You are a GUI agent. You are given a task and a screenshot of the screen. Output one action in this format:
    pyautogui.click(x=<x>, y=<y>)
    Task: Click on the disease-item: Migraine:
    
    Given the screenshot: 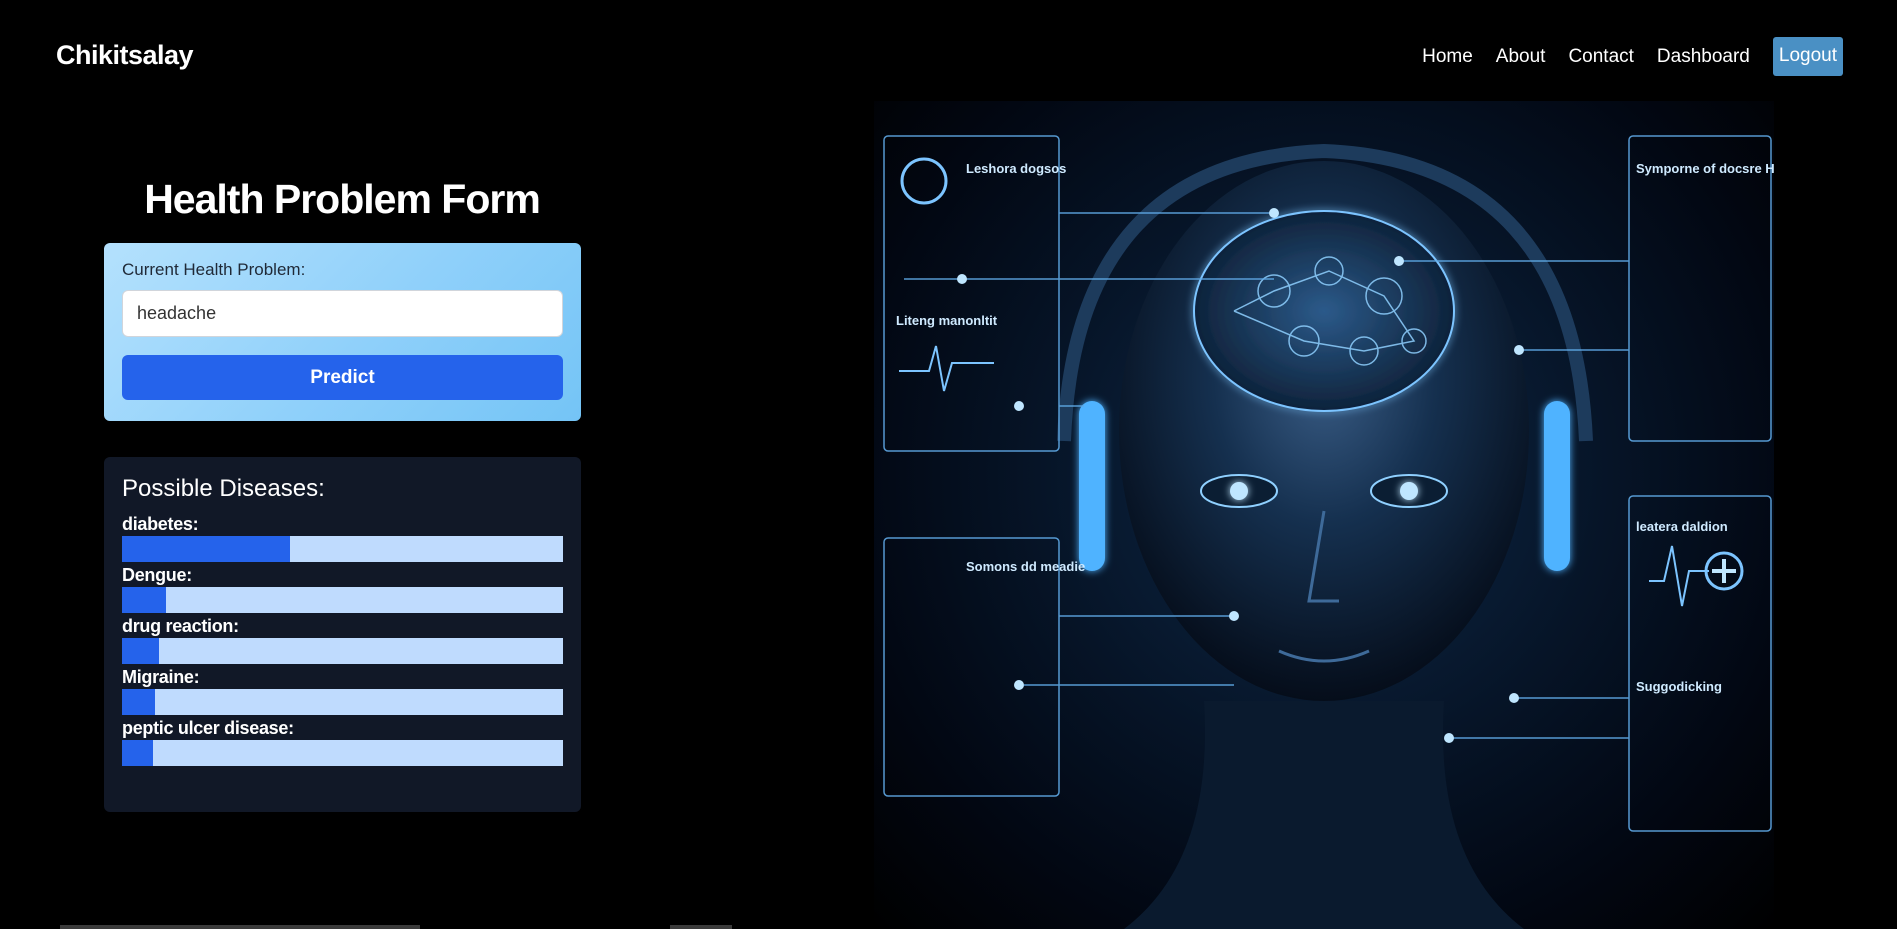 What is the action you would take?
    pyautogui.click(x=342, y=691)
    